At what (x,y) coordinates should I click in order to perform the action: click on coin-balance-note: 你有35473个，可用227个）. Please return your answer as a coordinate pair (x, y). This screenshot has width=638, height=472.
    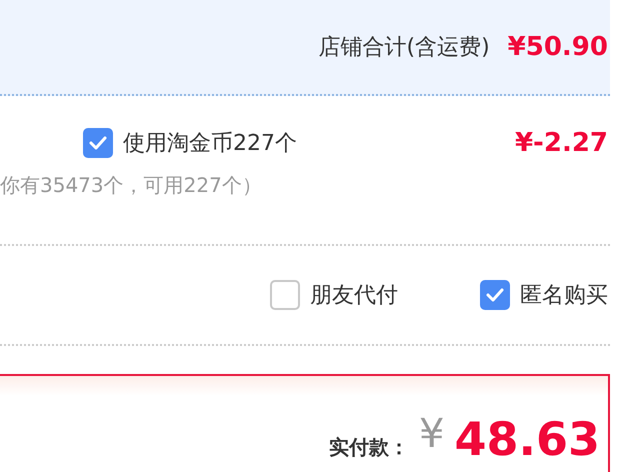
    Looking at the image, I should click on (131, 185).